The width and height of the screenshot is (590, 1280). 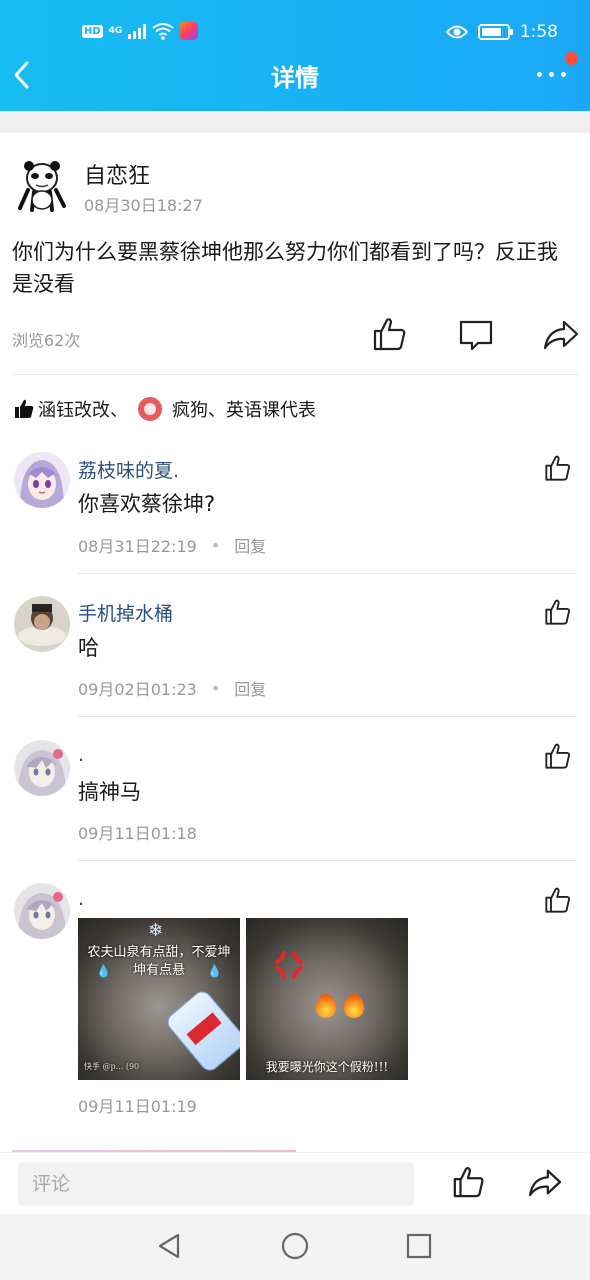 I want to click on nav-recents-icon, so click(x=419, y=1246).